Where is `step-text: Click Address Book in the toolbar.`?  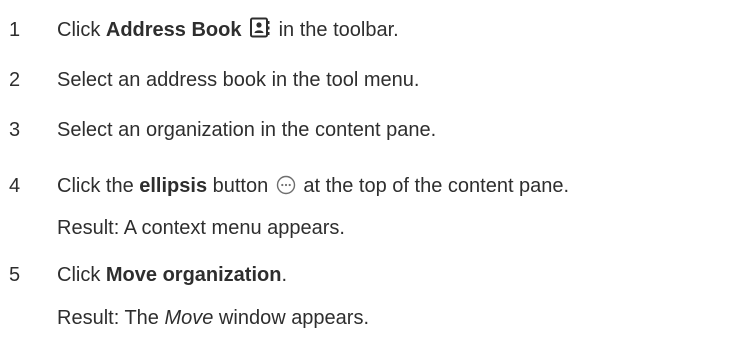
step-text: Click Address Book in the toolbar. is located at coordinates (228, 31).